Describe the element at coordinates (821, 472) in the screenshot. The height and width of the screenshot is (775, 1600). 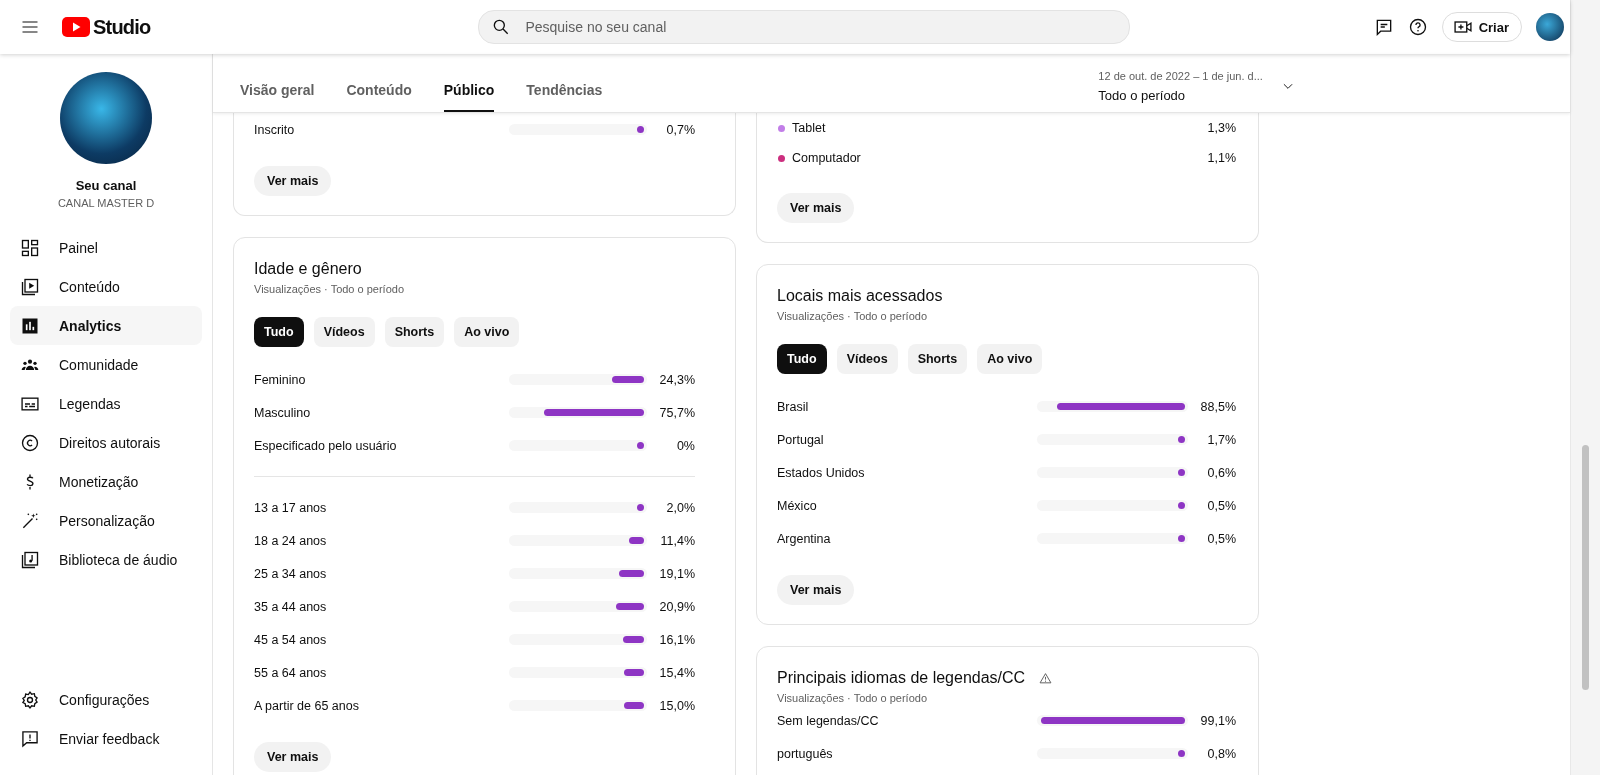
I see `row-label: Estados Unidos` at that location.